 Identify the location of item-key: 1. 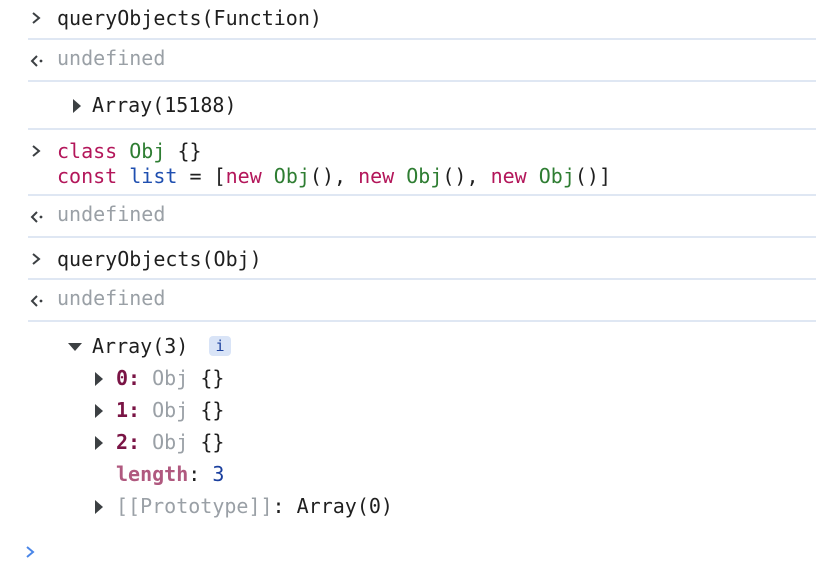
(122, 410).